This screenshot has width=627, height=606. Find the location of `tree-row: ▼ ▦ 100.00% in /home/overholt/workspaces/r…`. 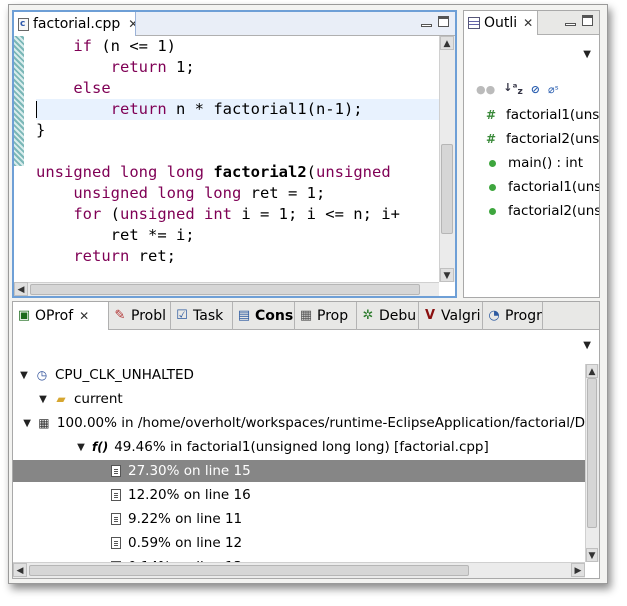

tree-row: ▼ ▦ 100.00% in /home/overholt/workspaces/r… is located at coordinates (299, 423).